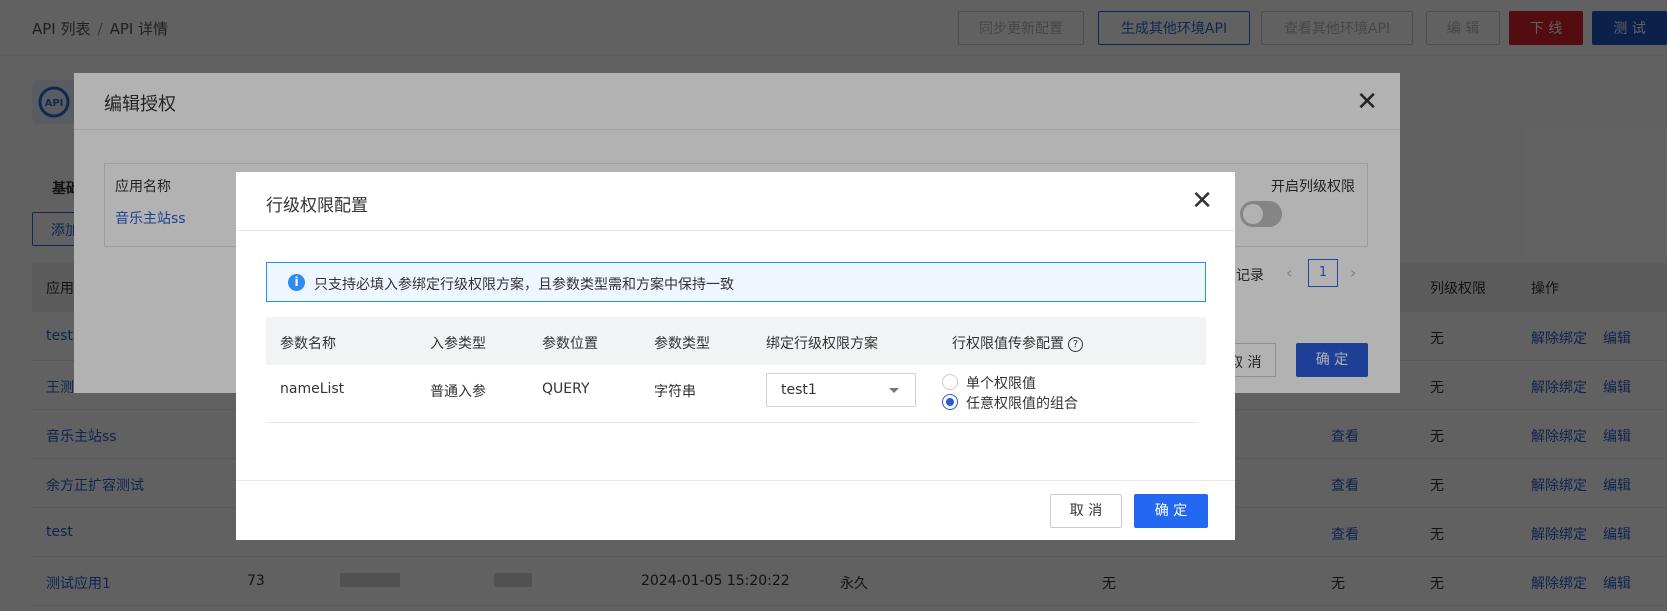 Image resolution: width=1667 pixels, height=611 pixels. Describe the element at coordinates (736, 341) in the screenshot. I see `params-table-header: 参数名称 入参类型 参数位置 参数类型 绑定行级权限方案 行权限值传参配置?` at that location.